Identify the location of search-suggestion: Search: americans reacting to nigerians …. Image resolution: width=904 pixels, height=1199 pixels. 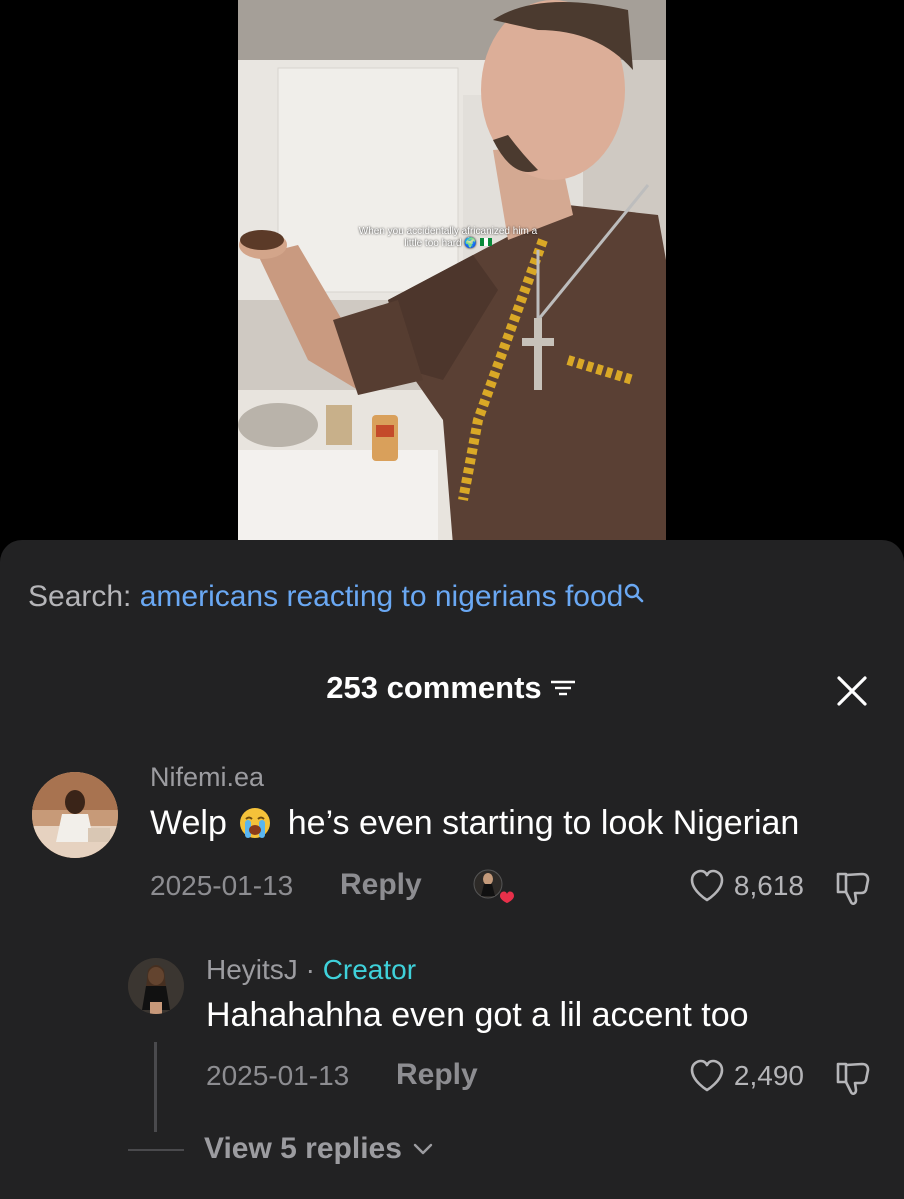
(336, 597).